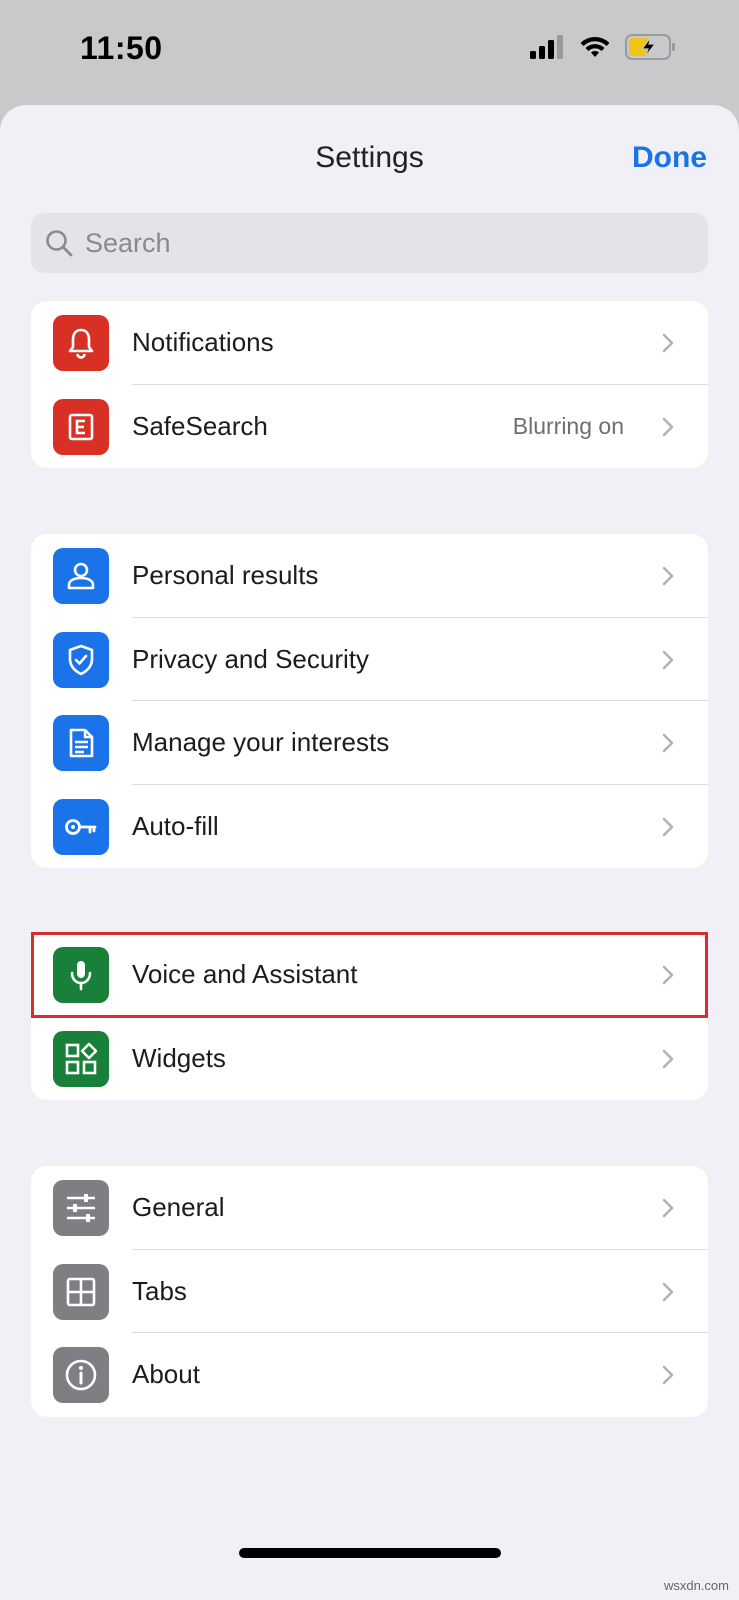 This screenshot has height=1600, width=739. I want to click on safesearch-status: Blurring on, so click(568, 425).